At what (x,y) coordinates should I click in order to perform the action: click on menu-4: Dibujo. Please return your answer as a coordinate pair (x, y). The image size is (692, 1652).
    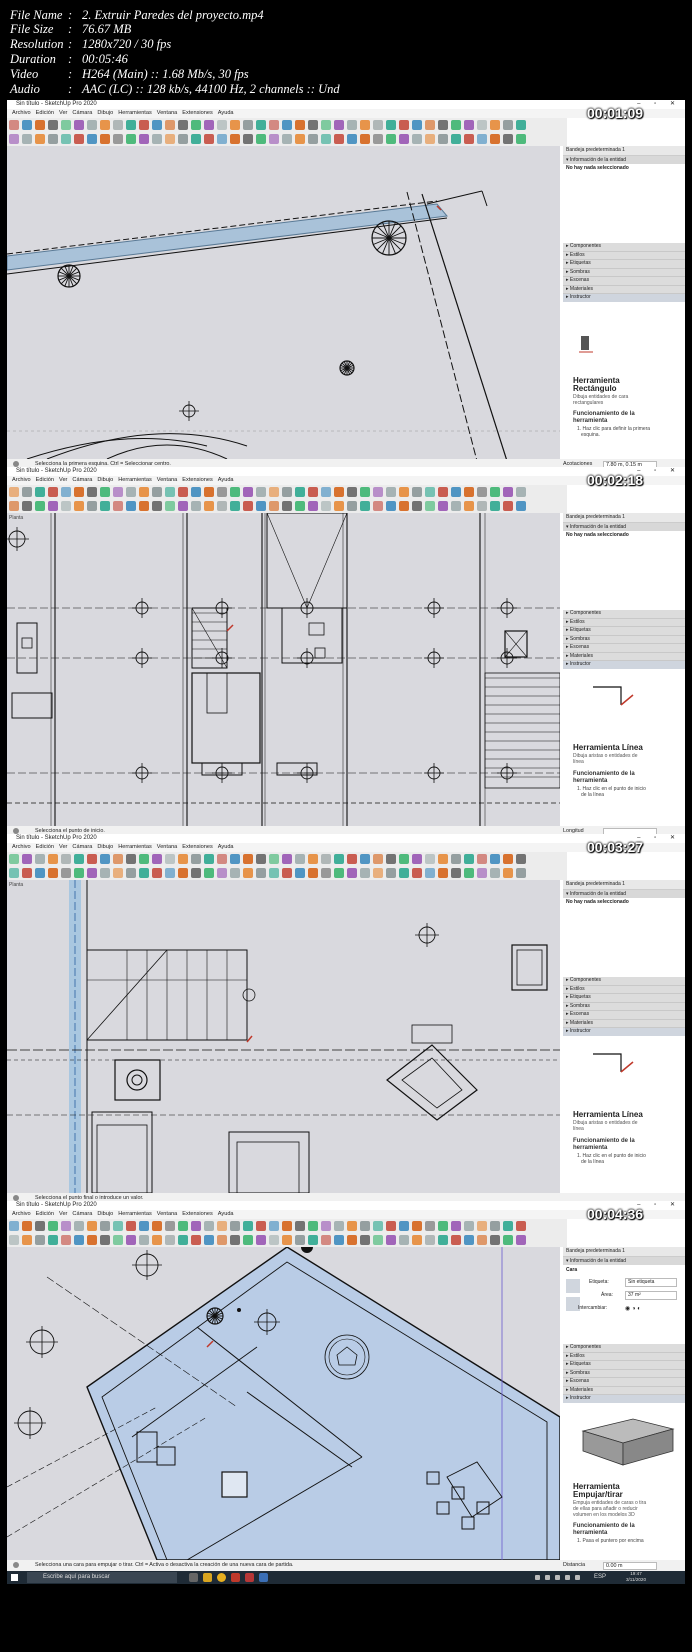
    Looking at the image, I should click on (105, 1214).